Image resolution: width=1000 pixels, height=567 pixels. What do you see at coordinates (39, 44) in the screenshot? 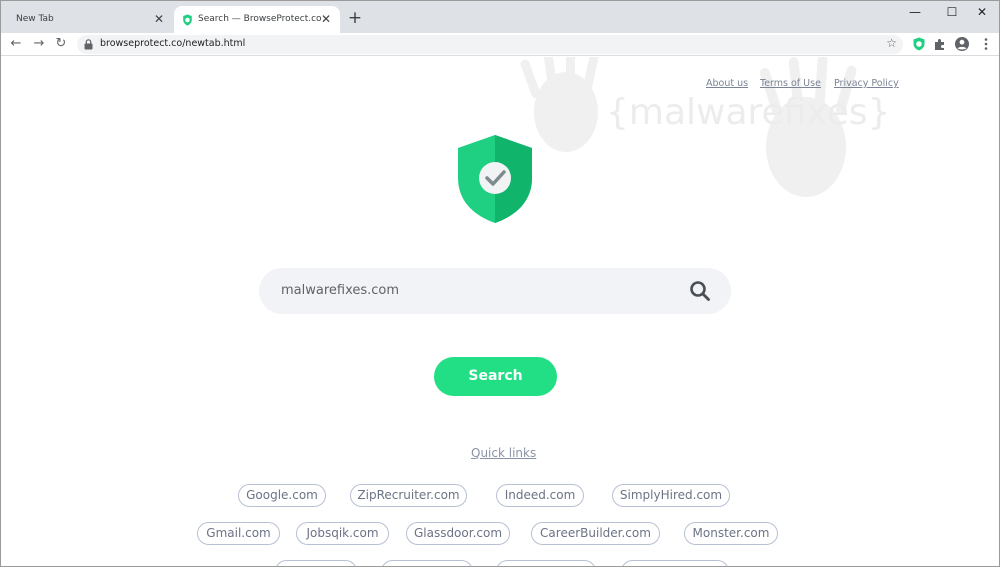
I see `forward-button: →` at bounding box center [39, 44].